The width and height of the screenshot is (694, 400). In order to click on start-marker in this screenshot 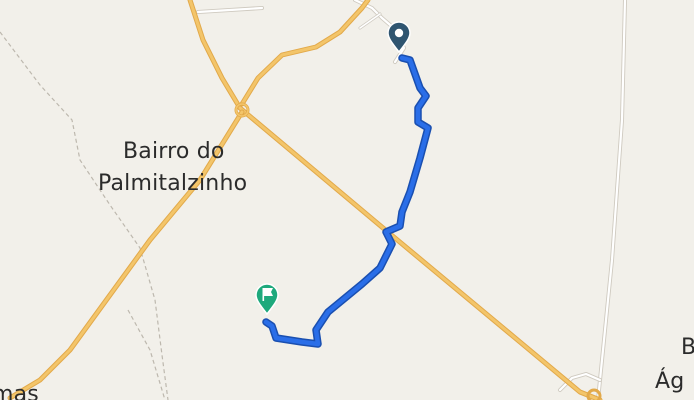, I will do `click(399, 37)`.